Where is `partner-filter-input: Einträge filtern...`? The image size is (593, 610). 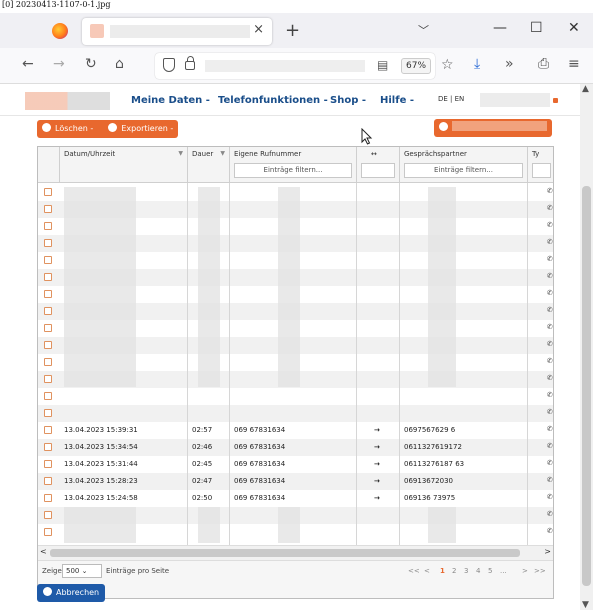 partner-filter-input: Einträge filtern... is located at coordinates (463, 170).